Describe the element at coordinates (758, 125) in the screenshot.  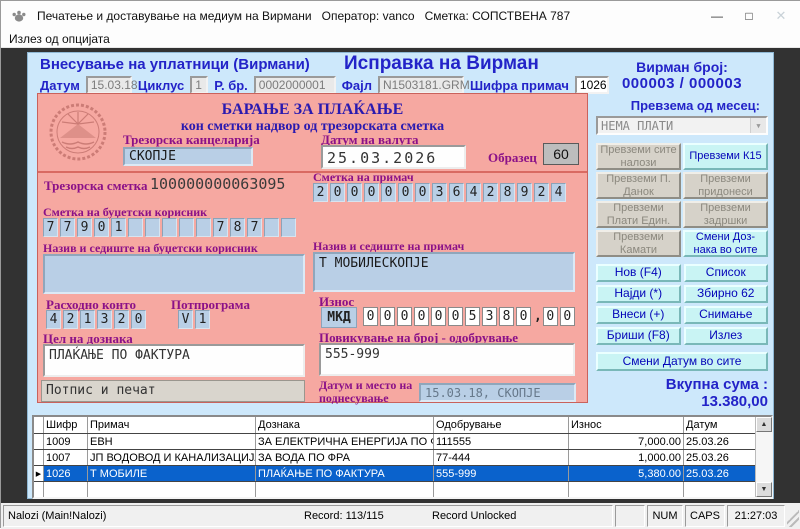
I see `chevron-down-icon: ▼` at that location.